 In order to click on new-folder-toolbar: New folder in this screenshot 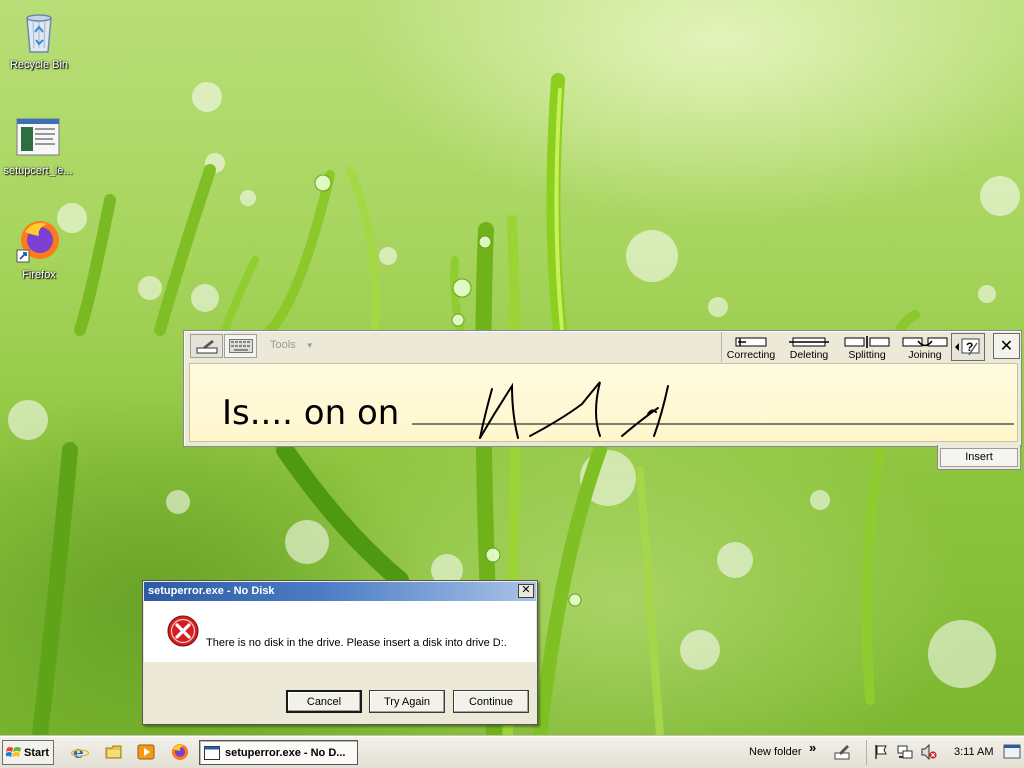, I will do `click(775, 752)`.